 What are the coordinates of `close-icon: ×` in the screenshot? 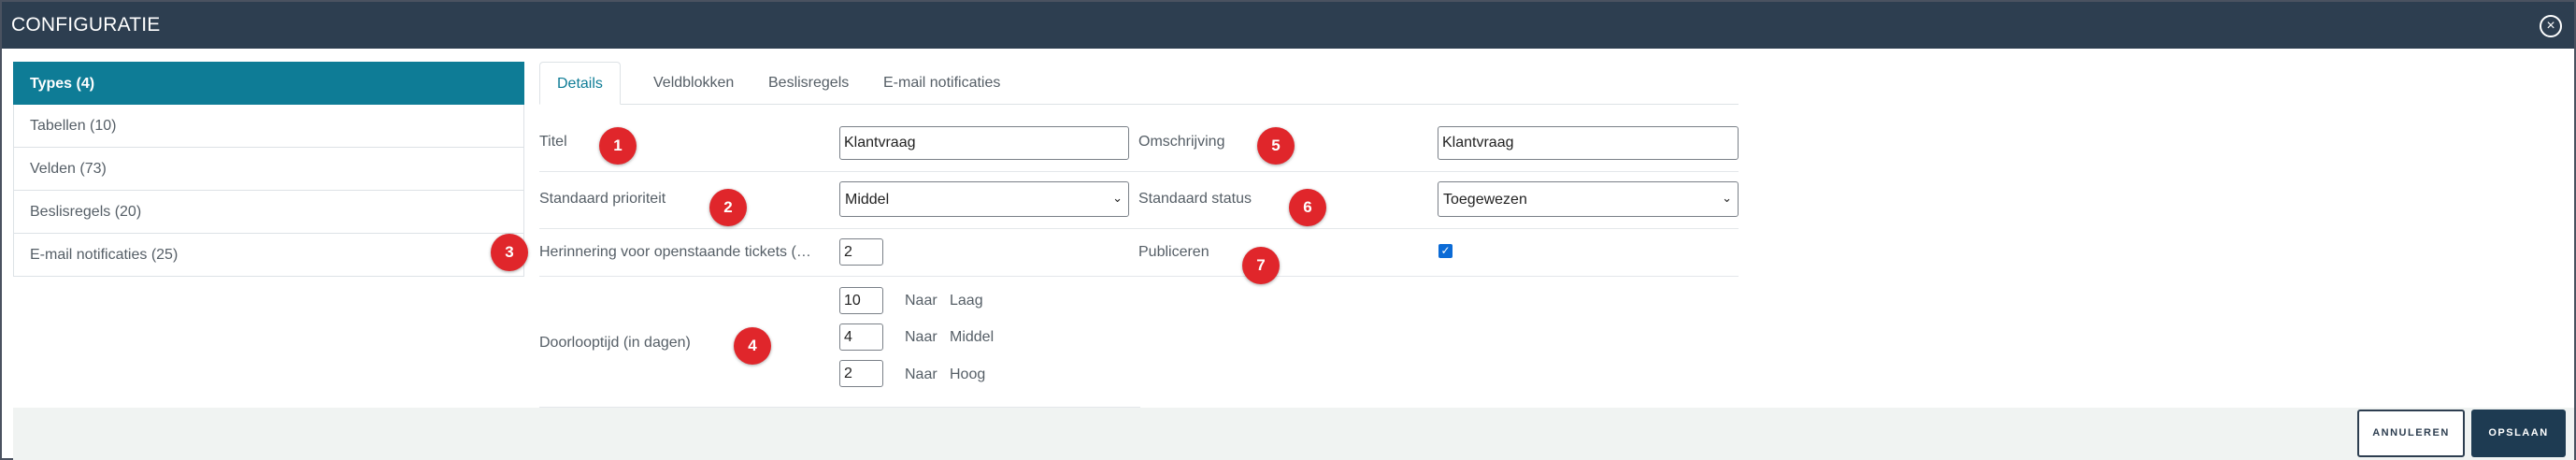 It's located at (2551, 26).